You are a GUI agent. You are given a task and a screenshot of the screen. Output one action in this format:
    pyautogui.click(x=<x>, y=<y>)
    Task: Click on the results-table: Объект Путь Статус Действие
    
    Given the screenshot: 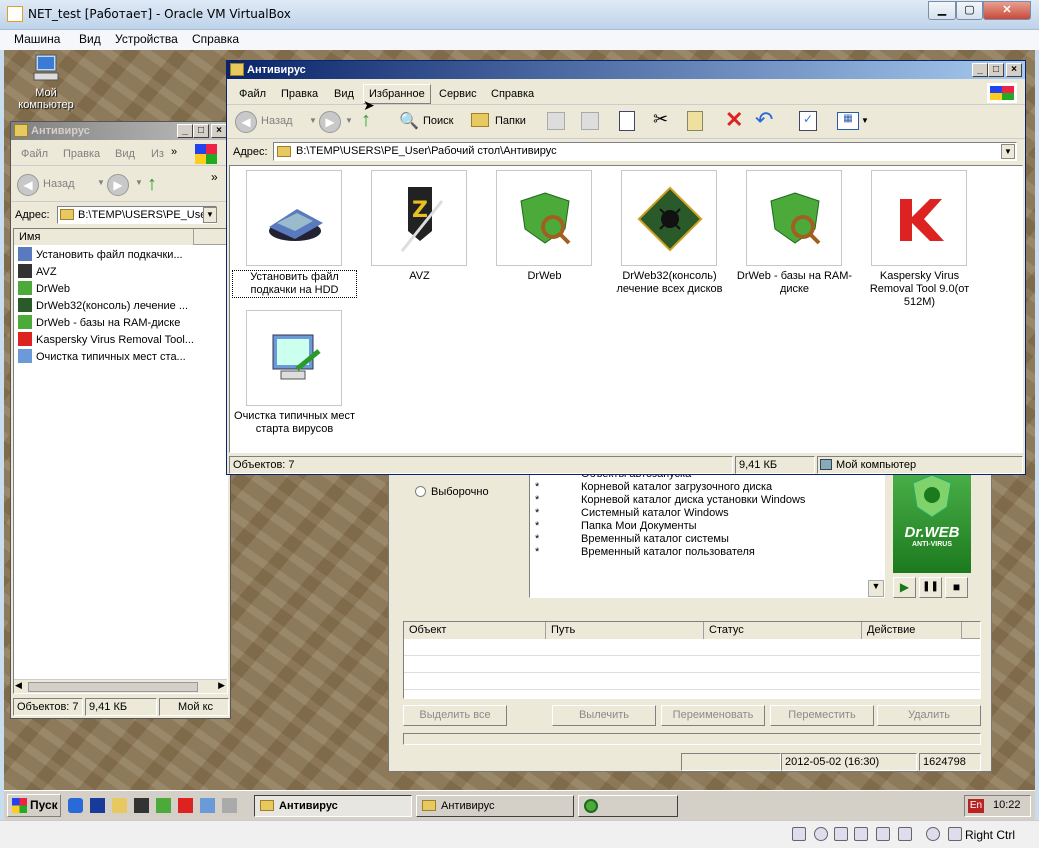 What is the action you would take?
    pyautogui.click(x=692, y=660)
    